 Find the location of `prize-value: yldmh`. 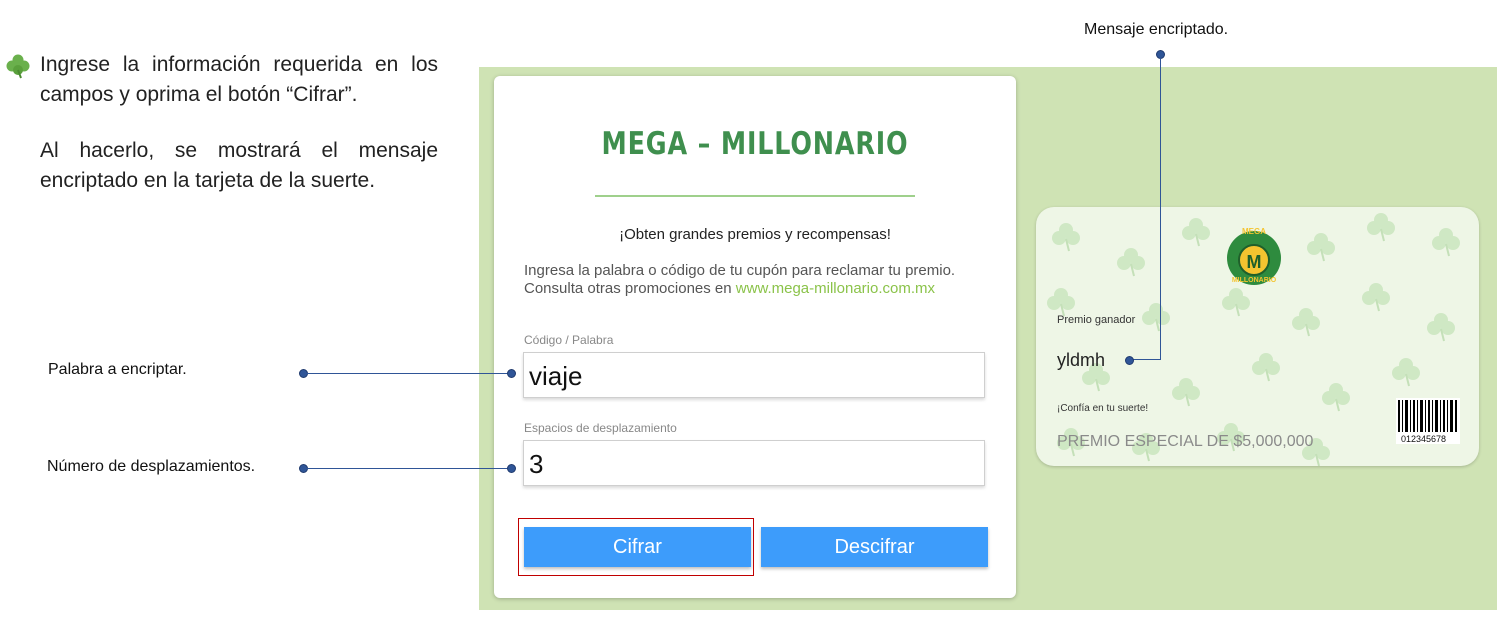

prize-value: yldmh is located at coordinates (1081, 360).